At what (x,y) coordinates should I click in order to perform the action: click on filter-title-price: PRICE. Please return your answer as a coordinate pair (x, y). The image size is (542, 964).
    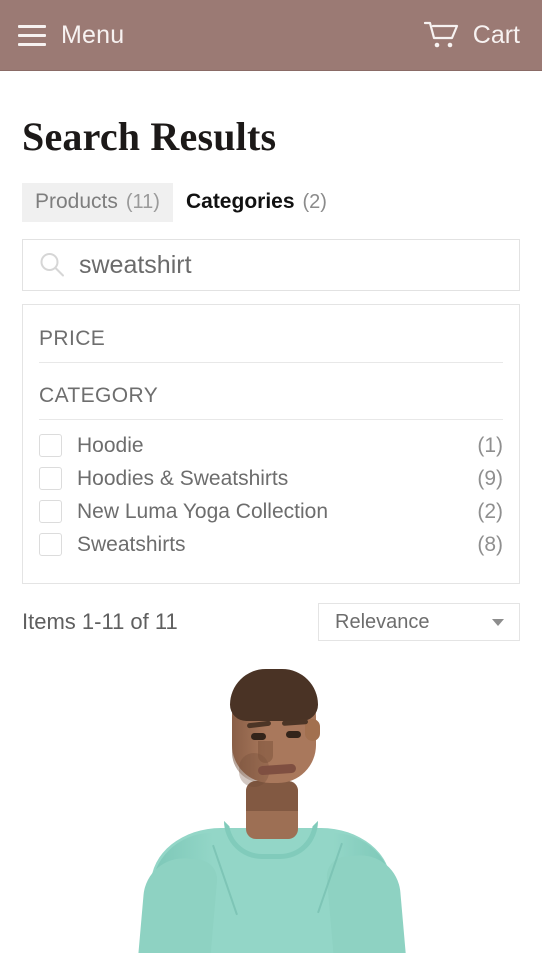
    Looking at the image, I should click on (271, 334).